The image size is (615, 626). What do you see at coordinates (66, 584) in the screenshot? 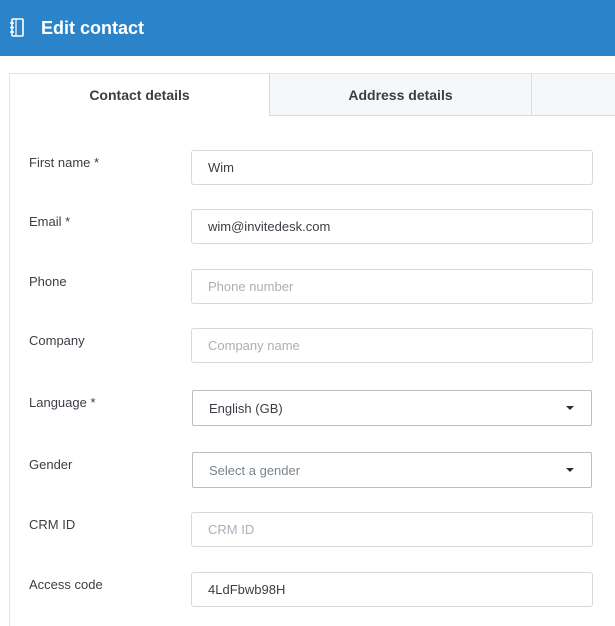
I see `access-code-label: Access code` at bounding box center [66, 584].